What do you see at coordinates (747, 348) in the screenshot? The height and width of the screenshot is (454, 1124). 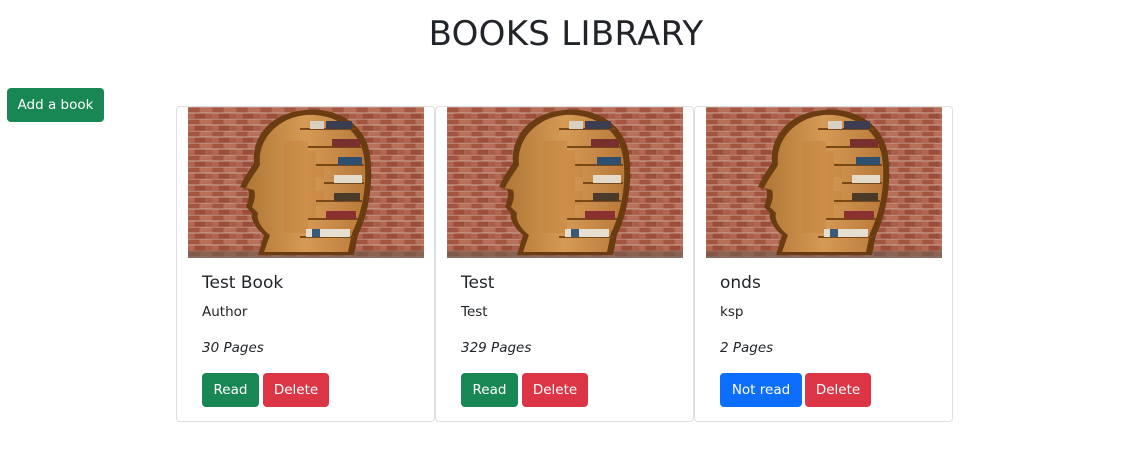 I see `book-pages: 2 Pages` at bounding box center [747, 348].